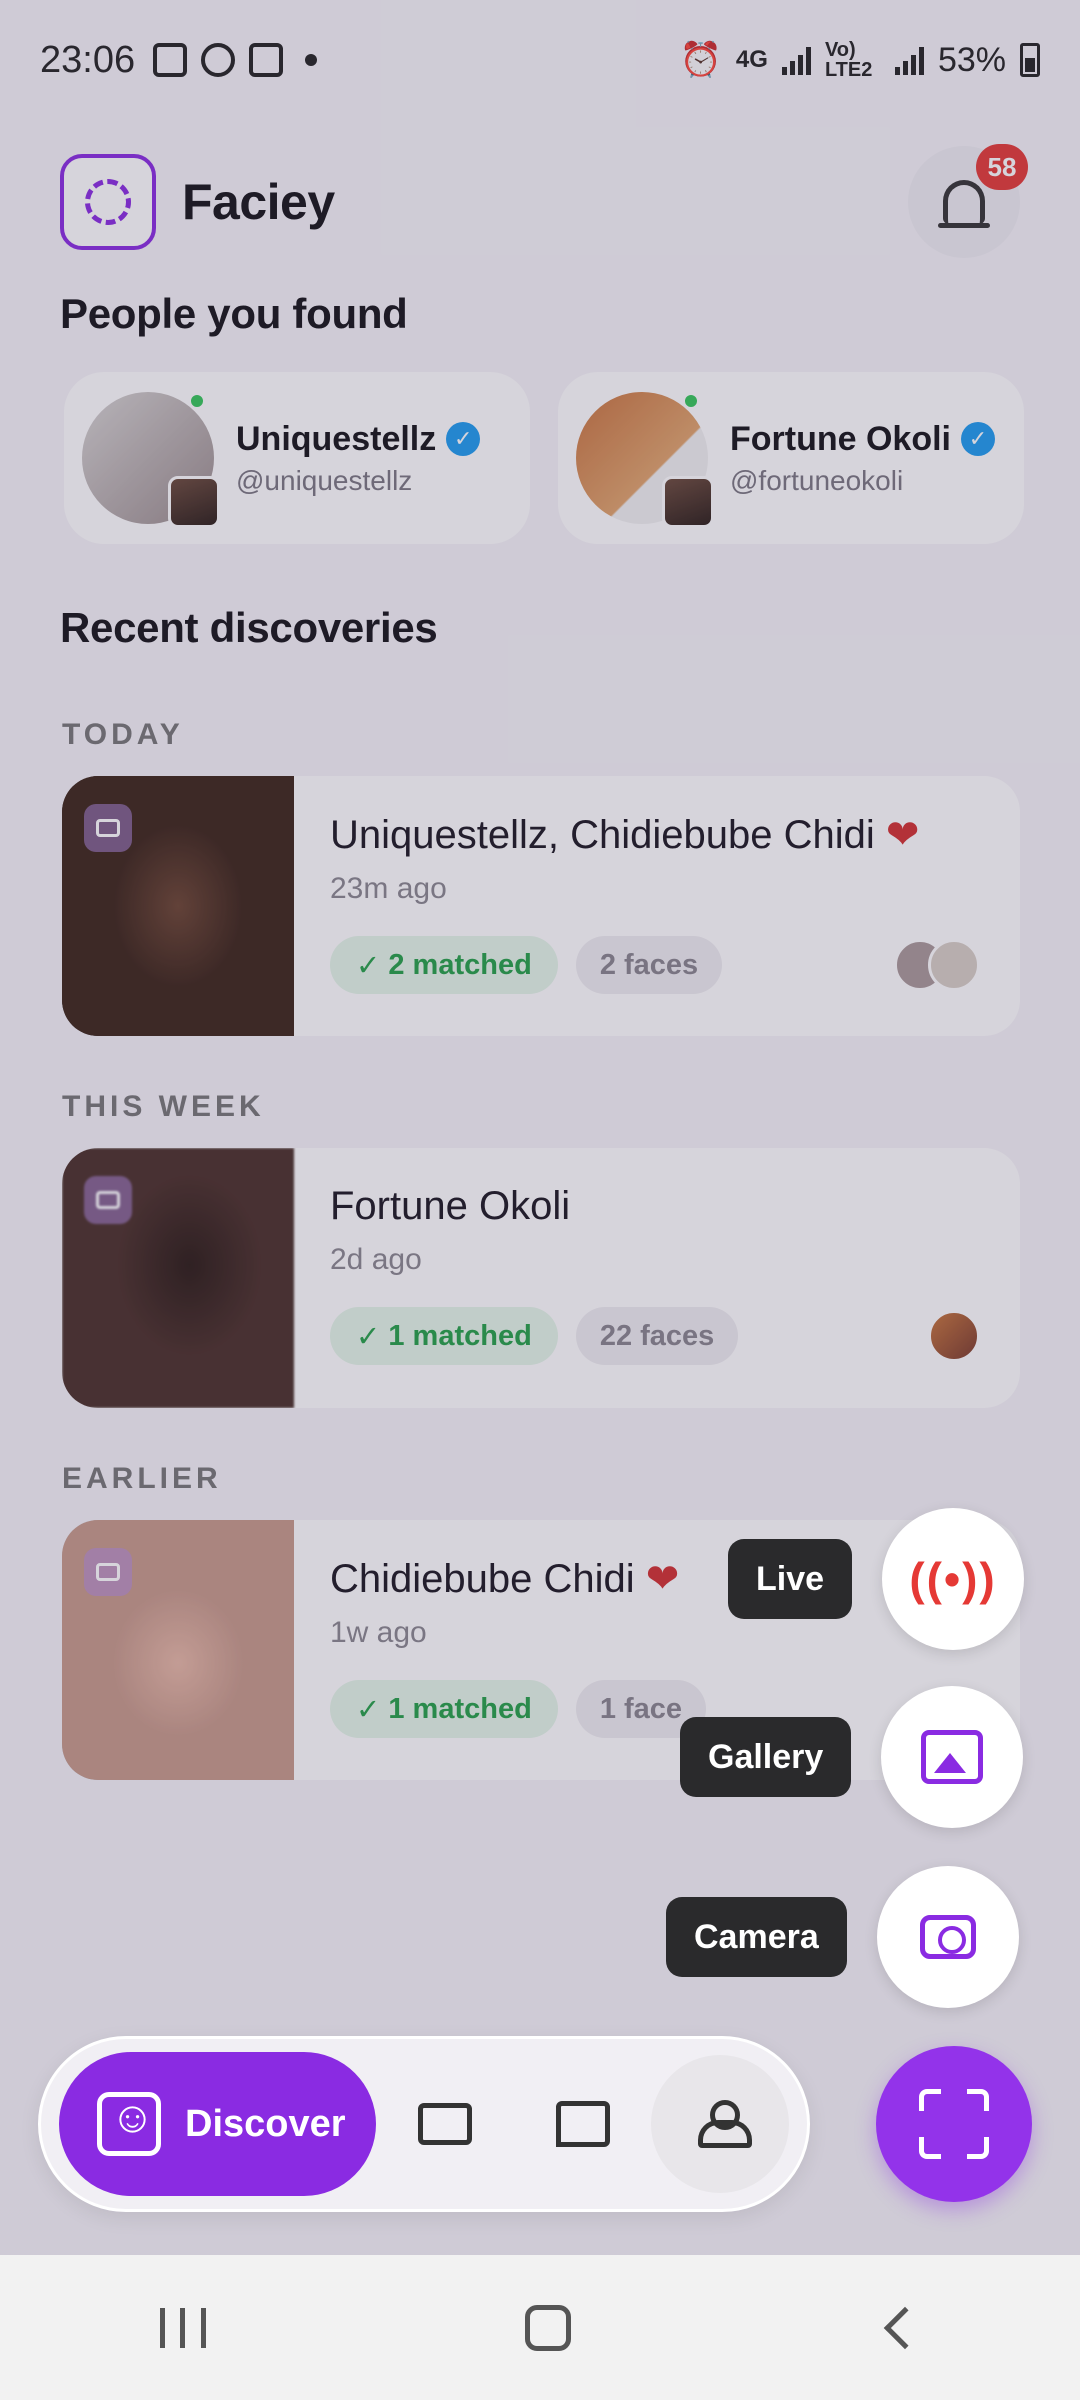 Image resolution: width=1080 pixels, height=2400 pixels. I want to click on gallery-icon, so click(952, 1757).